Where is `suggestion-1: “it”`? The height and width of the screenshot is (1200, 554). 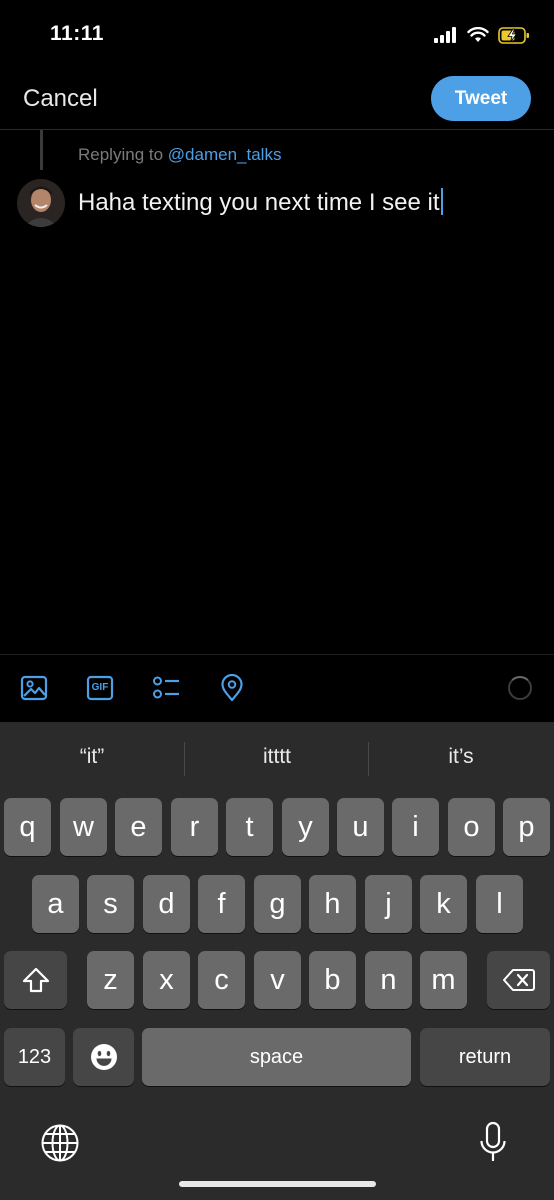 suggestion-1: “it” is located at coordinates (92, 757).